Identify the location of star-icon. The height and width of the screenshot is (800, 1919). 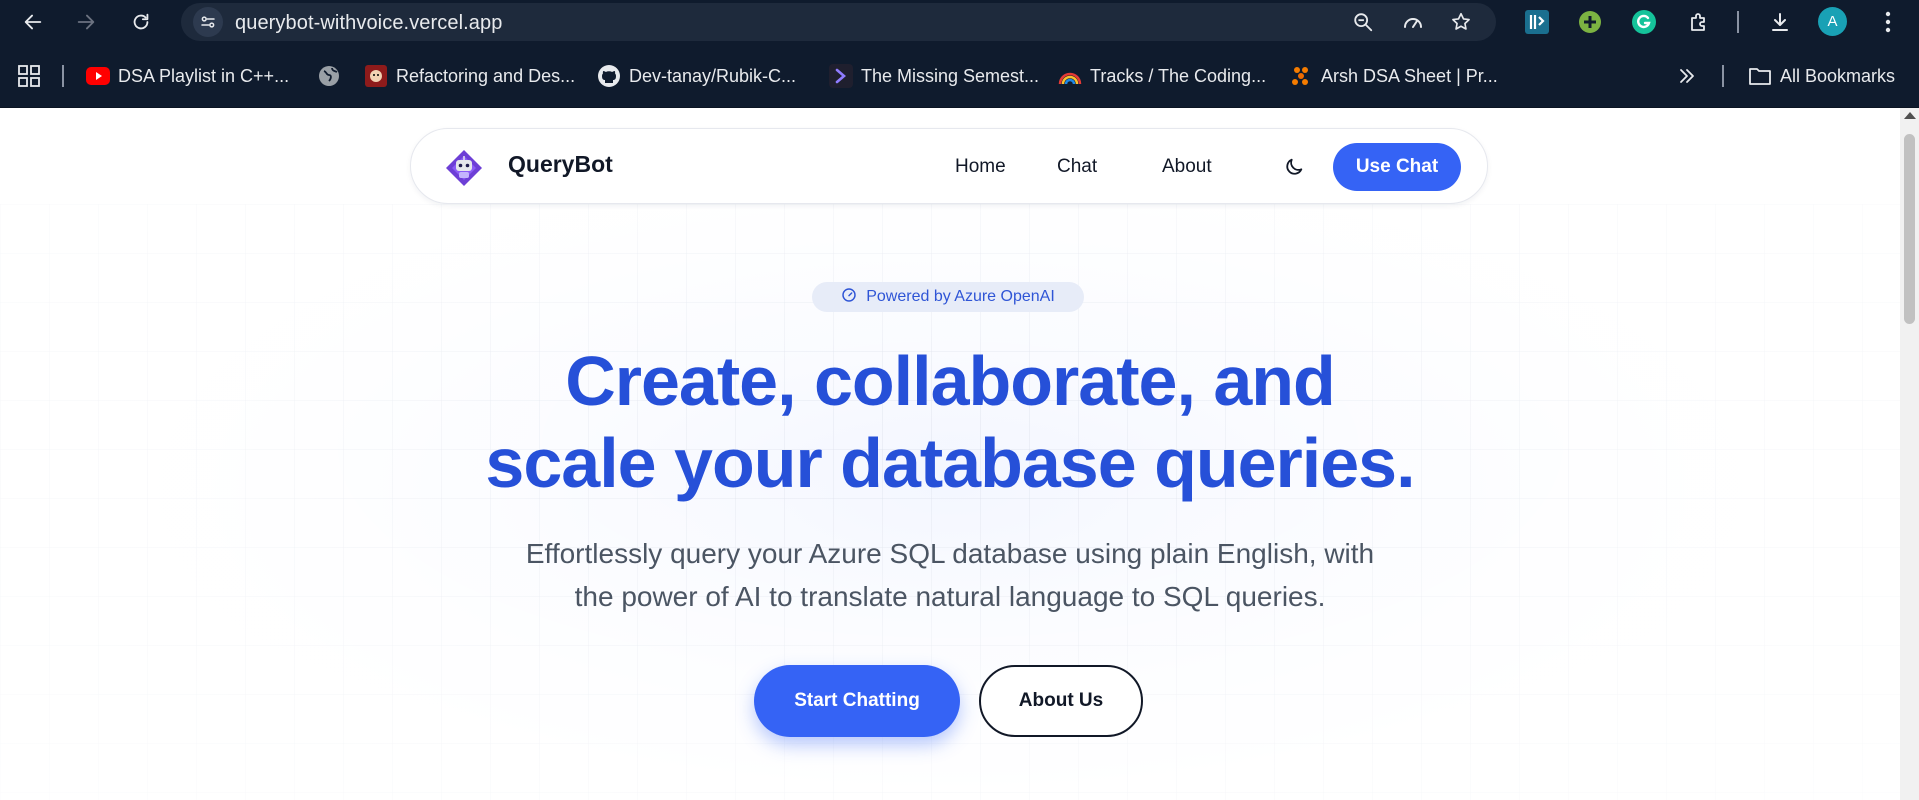
(1461, 22).